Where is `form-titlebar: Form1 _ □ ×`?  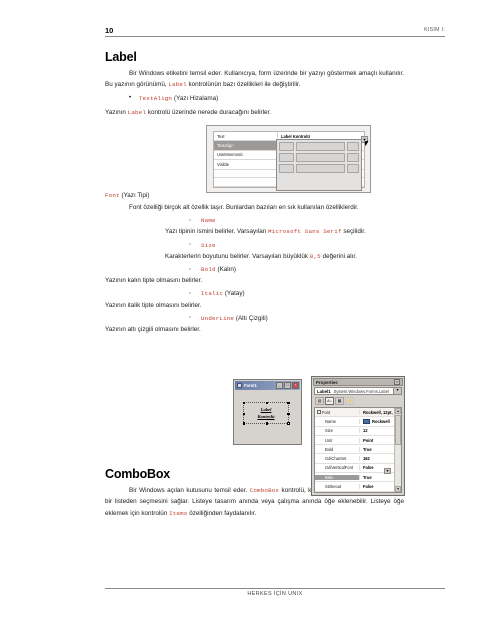
form-titlebar: Form1 _ □ × is located at coordinates (267, 385).